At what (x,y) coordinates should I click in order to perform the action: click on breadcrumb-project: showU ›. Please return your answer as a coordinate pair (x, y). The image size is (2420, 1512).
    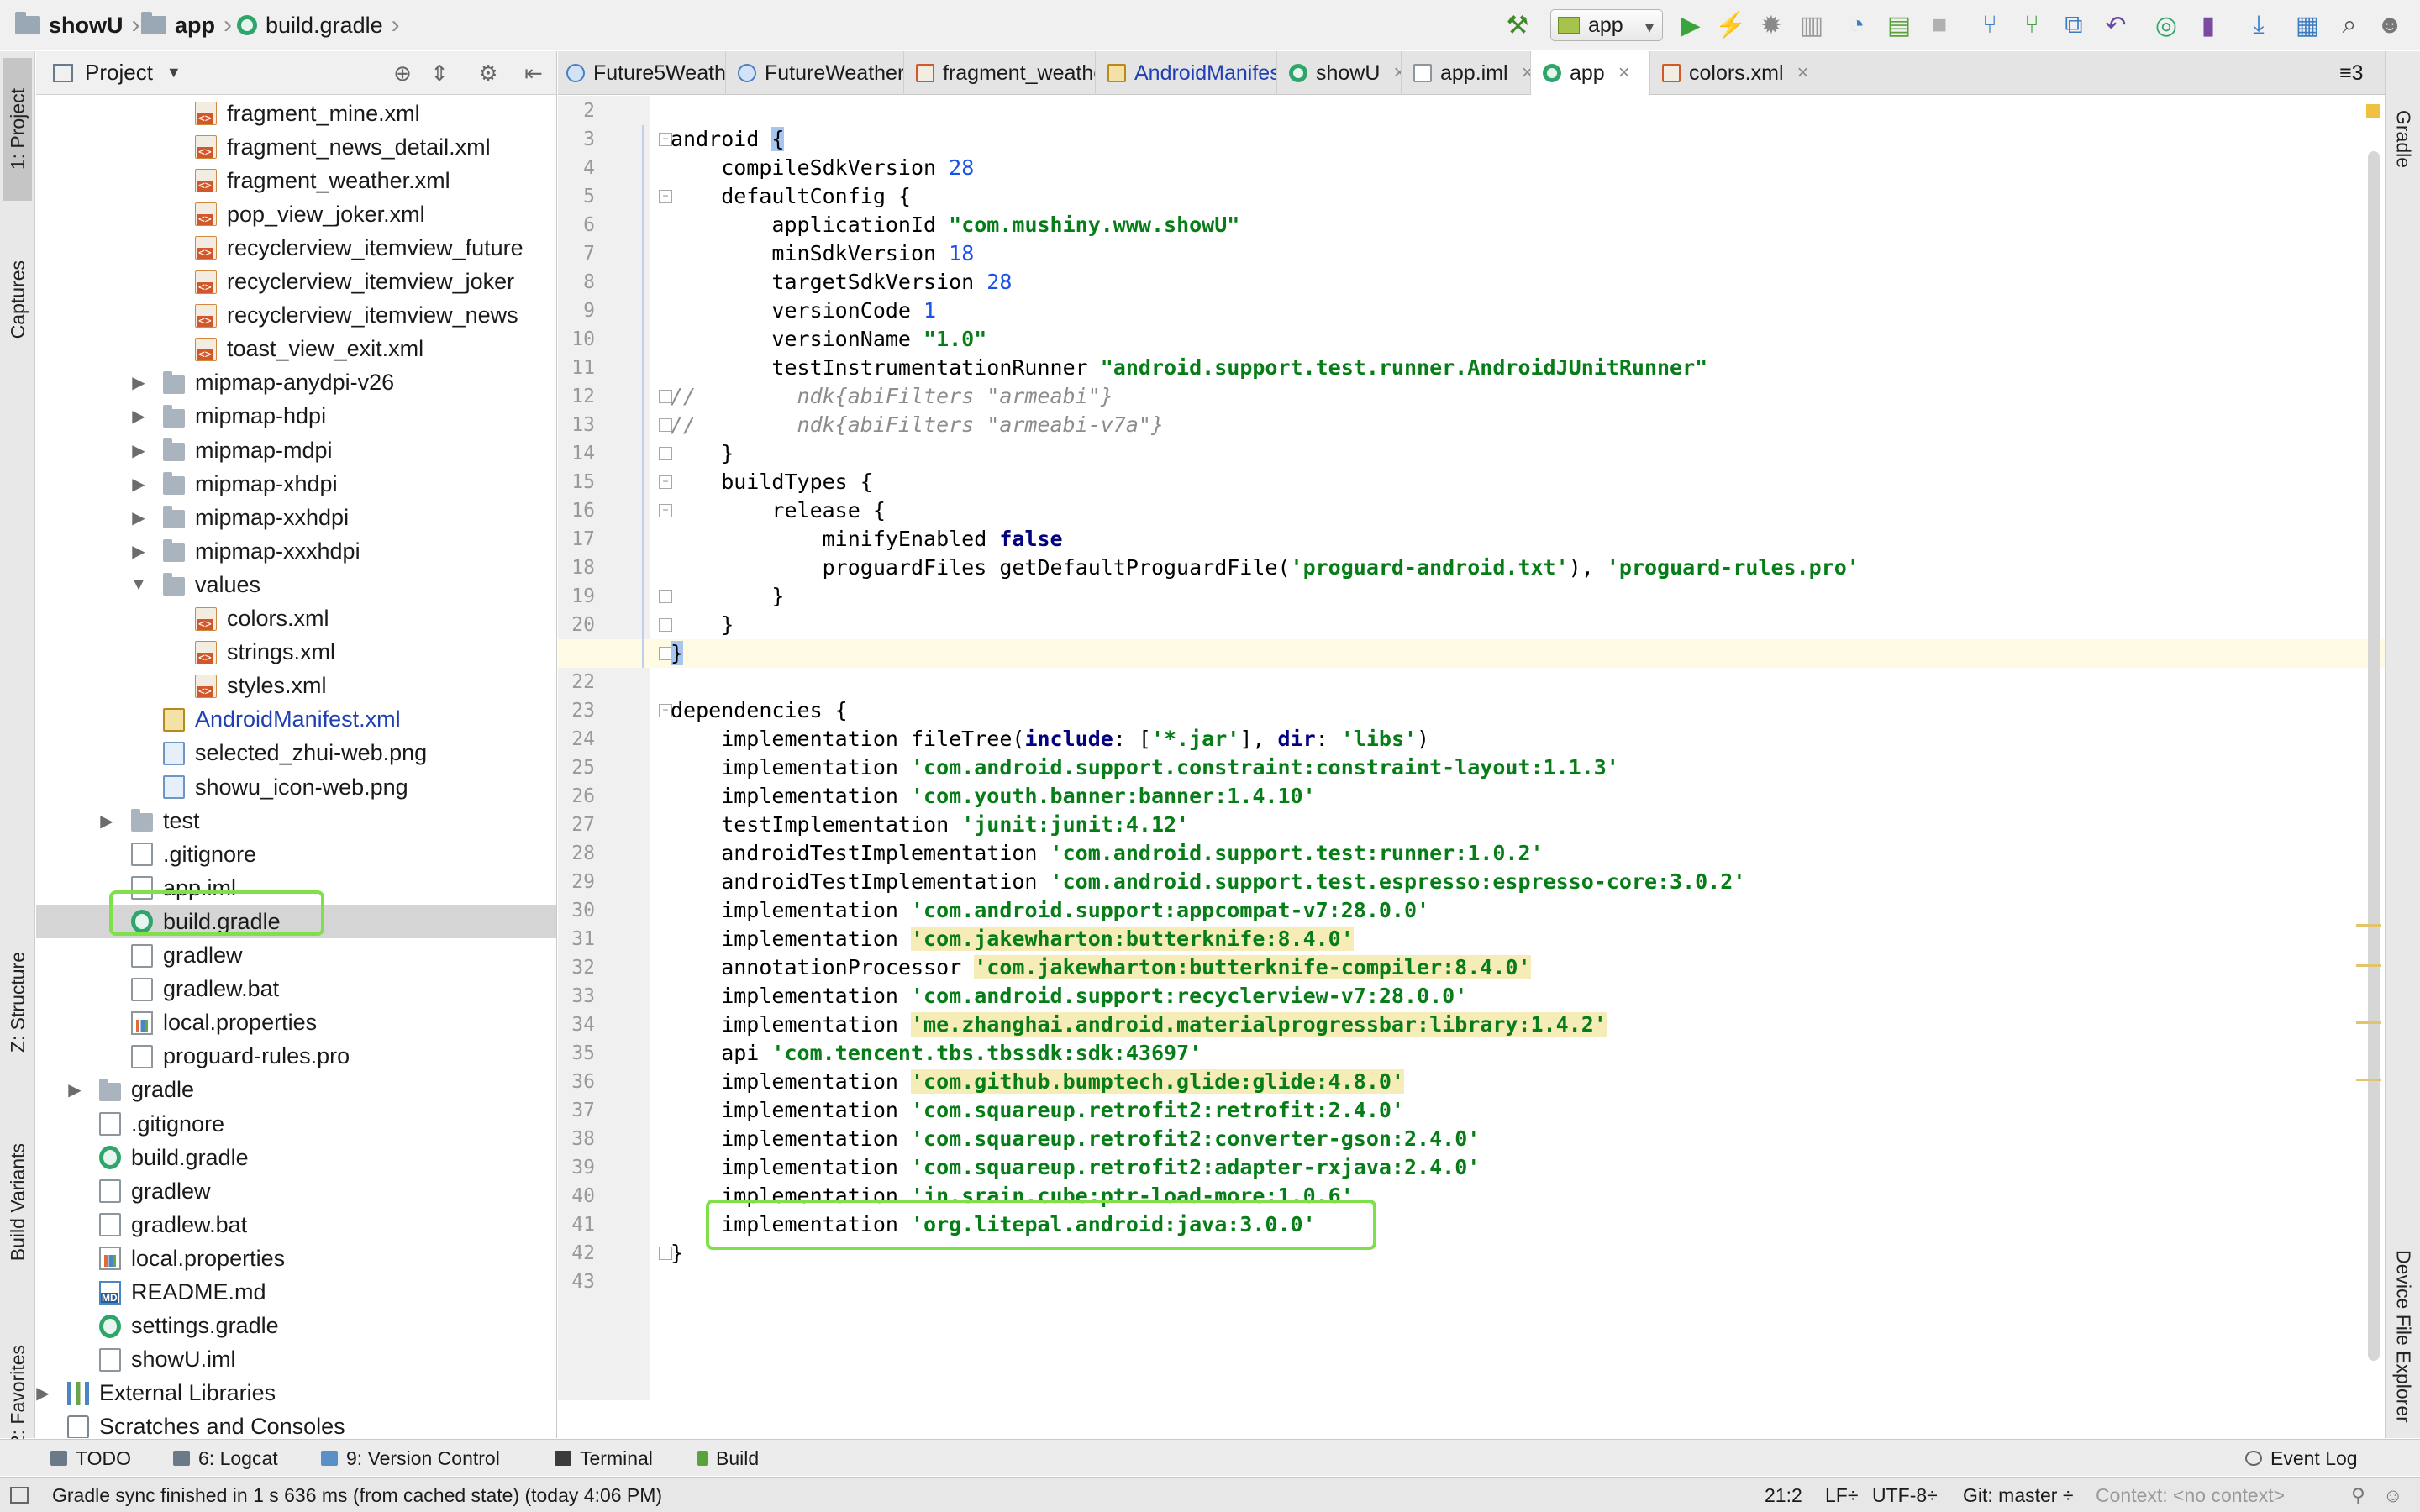
    Looking at the image, I should click on (77, 25).